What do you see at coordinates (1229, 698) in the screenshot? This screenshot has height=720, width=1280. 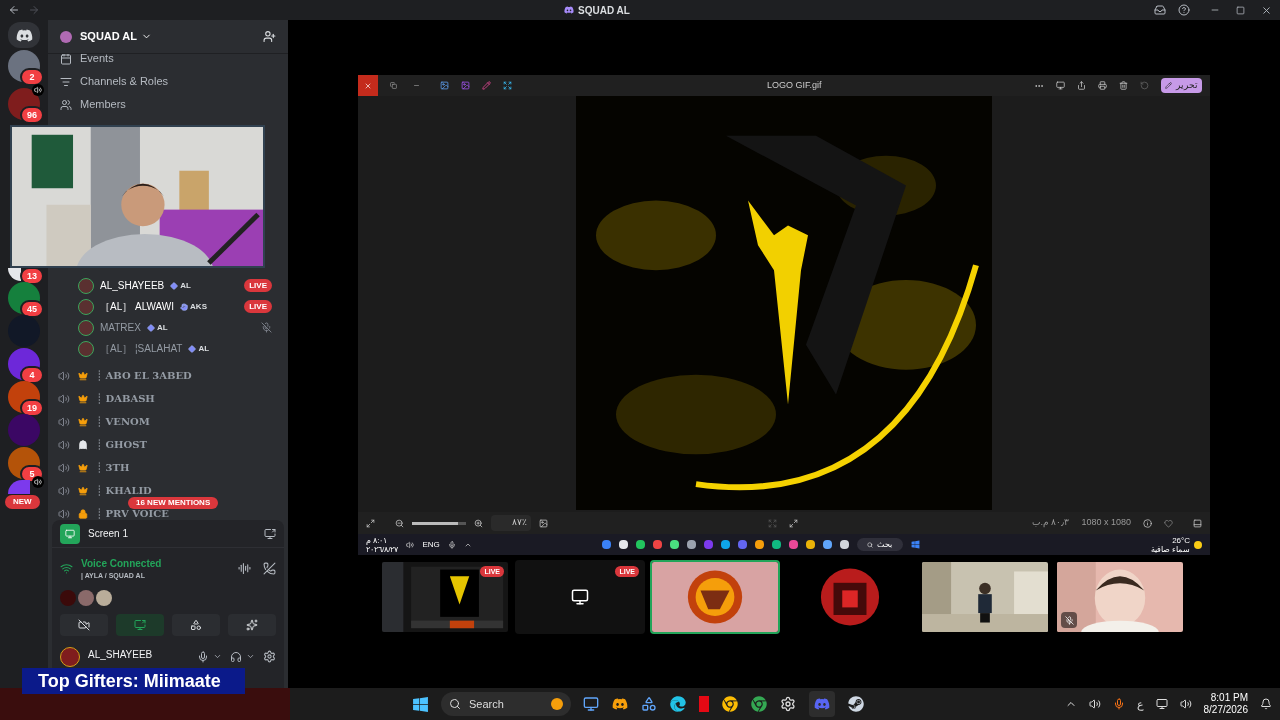 I see `clock-time: 8:01 PM` at bounding box center [1229, 698].